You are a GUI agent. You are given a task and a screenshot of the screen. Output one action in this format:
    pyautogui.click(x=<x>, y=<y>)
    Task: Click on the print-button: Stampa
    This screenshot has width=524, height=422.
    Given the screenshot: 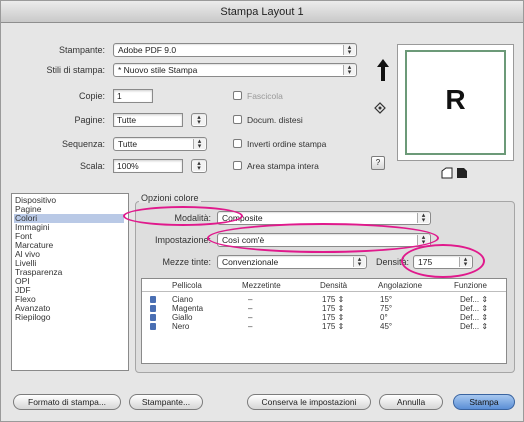 What is the action you would take?
    pyautogui.click(x=484, y=402)
    